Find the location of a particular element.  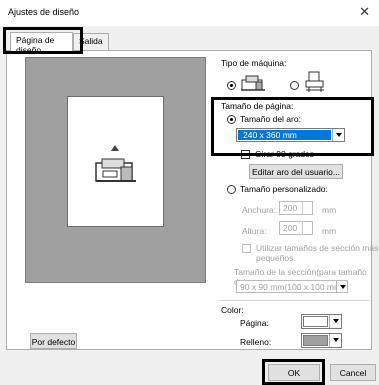

smaller-sections-label-1: Utilizar tamaños de sección más is located at coordinates (317, 248).